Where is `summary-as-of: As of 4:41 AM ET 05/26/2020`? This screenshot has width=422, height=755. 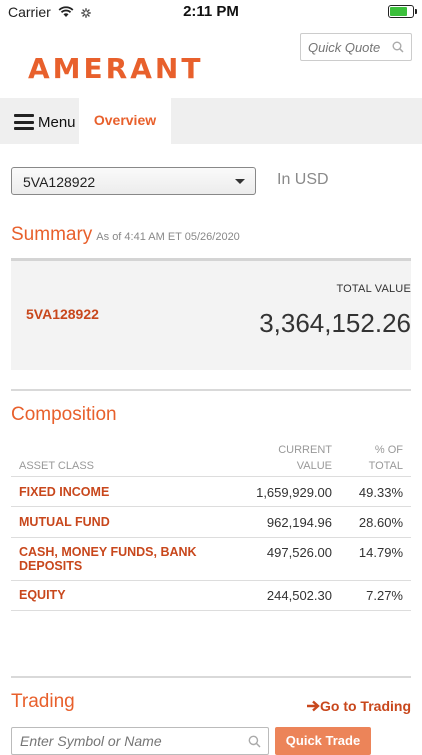
summary-as-of: As of 4:41 AM ET 05/26/2020 is located at coordinates (168, 237).